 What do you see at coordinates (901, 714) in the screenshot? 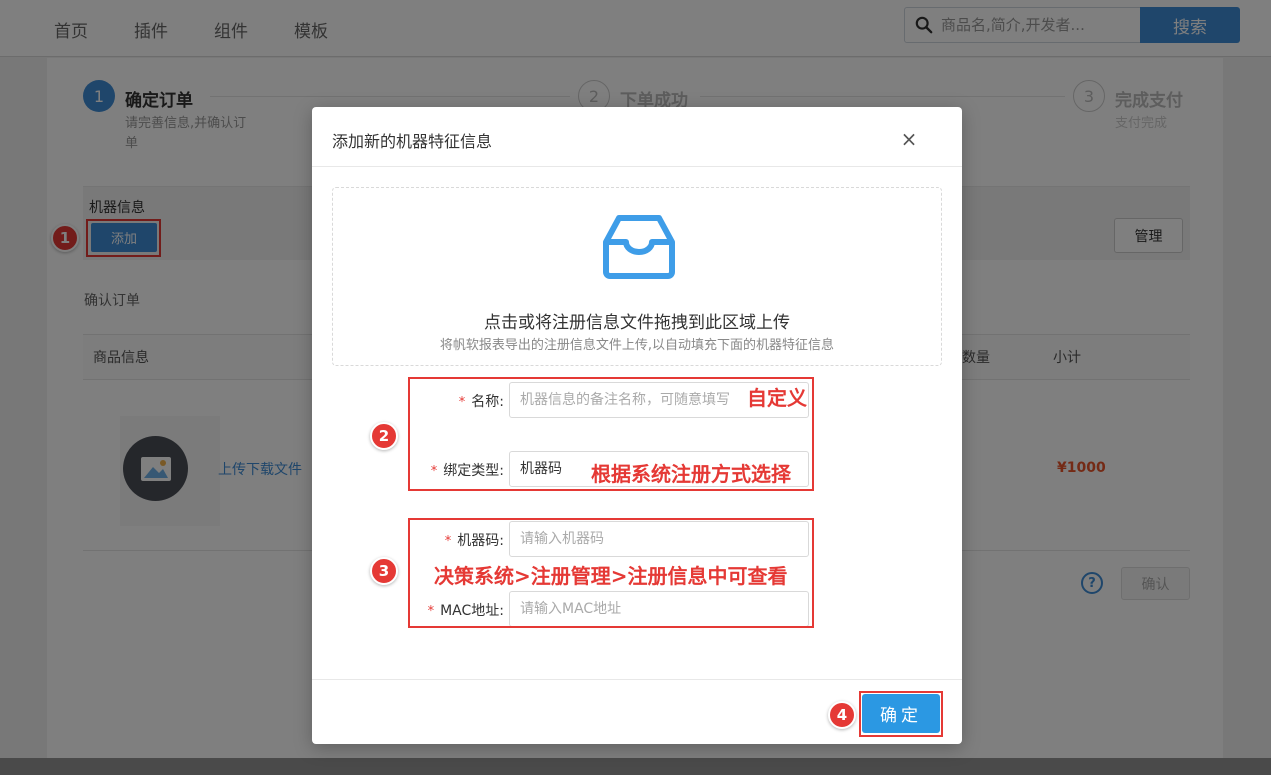
I see `annotation-highlight` at bounding box center [901, 714].